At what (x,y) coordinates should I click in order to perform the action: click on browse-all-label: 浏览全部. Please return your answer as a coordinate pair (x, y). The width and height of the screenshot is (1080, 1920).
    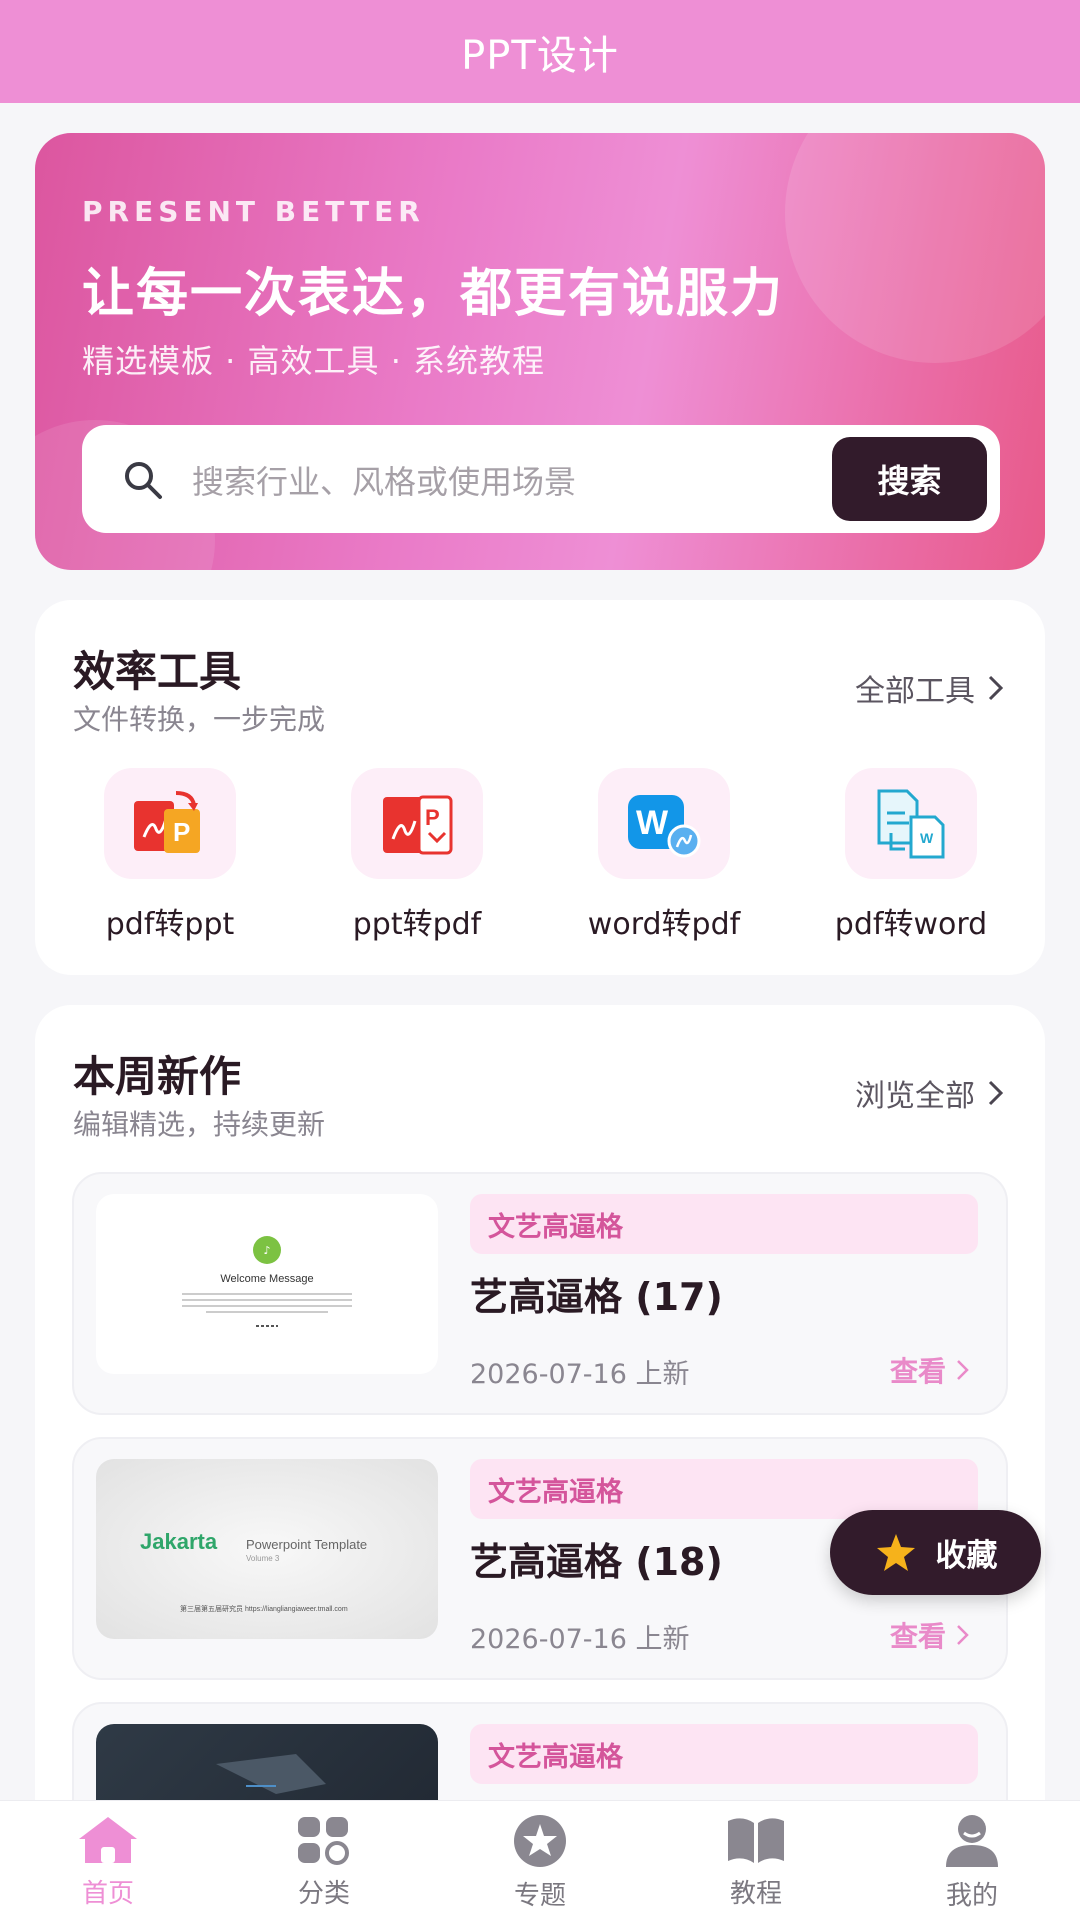
    Looking at the image, I should click on (915, 1096).